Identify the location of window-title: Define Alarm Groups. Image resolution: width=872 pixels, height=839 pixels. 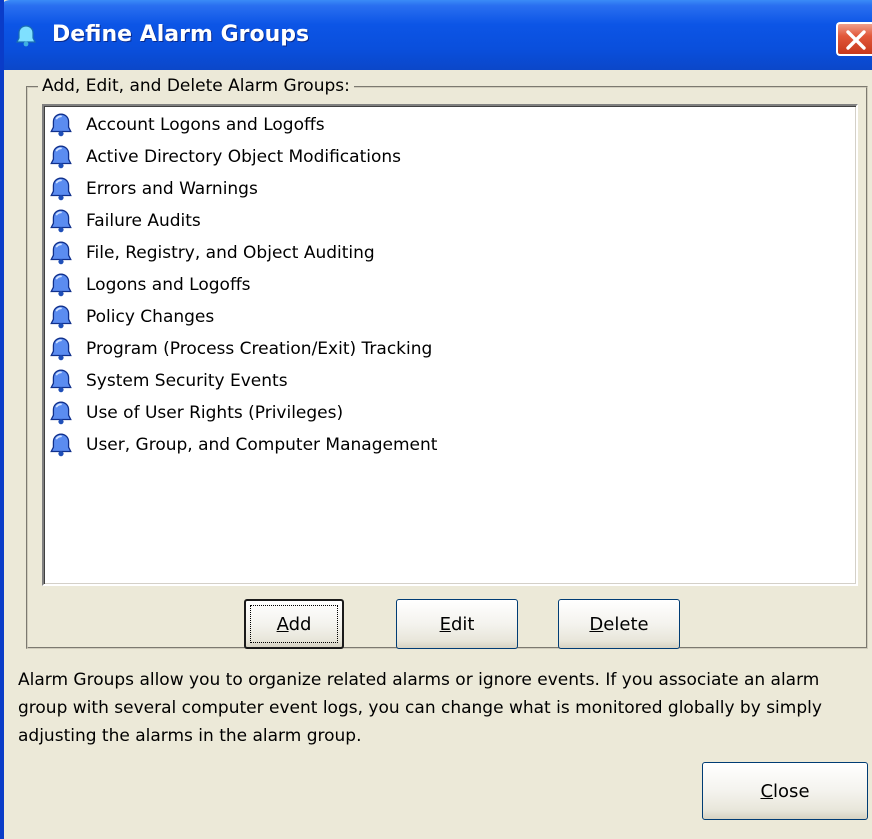
(181, 34).